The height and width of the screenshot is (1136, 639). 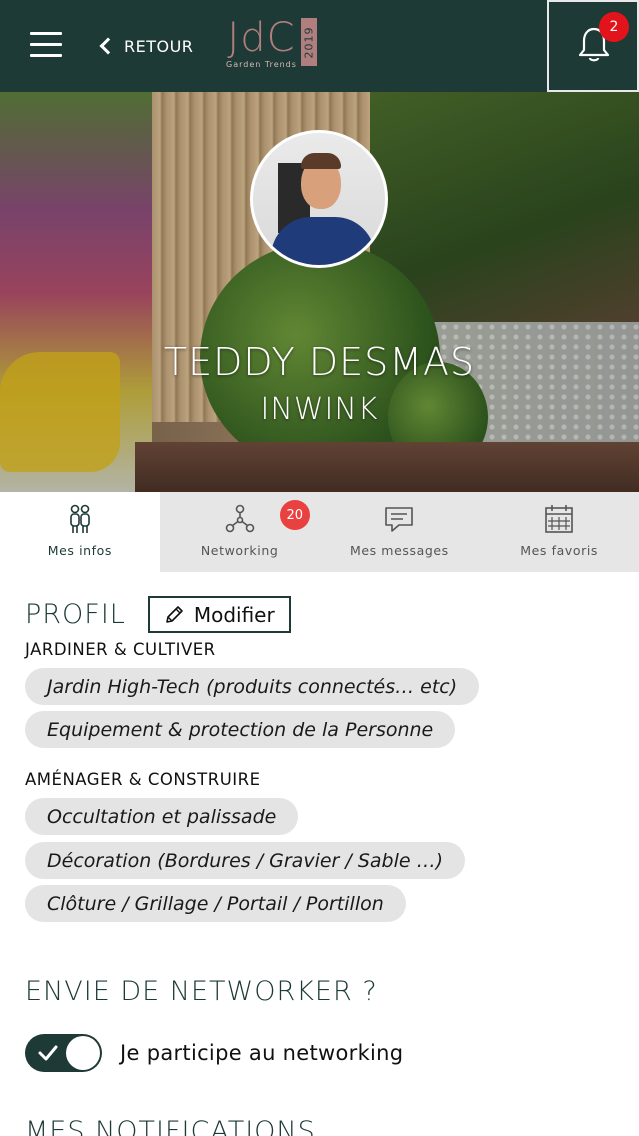 What do you see at coordinates (162, 816) in the screenshot?
I see `interest-chip: Occultation et palissade` at bounding box center [162, 816].